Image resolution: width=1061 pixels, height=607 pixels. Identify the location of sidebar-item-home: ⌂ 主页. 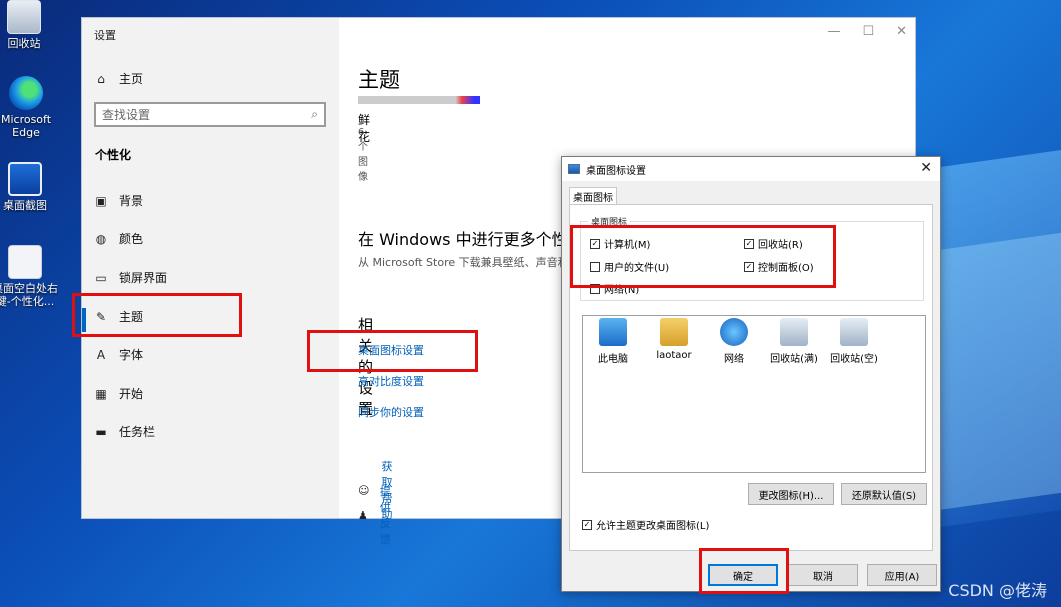
(118, 78).